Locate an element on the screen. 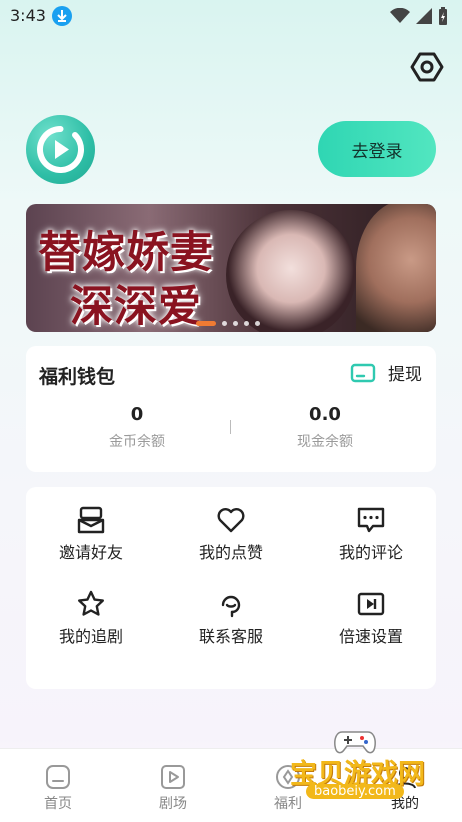  menu-item-invite-friends: 邀请好友 is located at coordinates (91, 534).